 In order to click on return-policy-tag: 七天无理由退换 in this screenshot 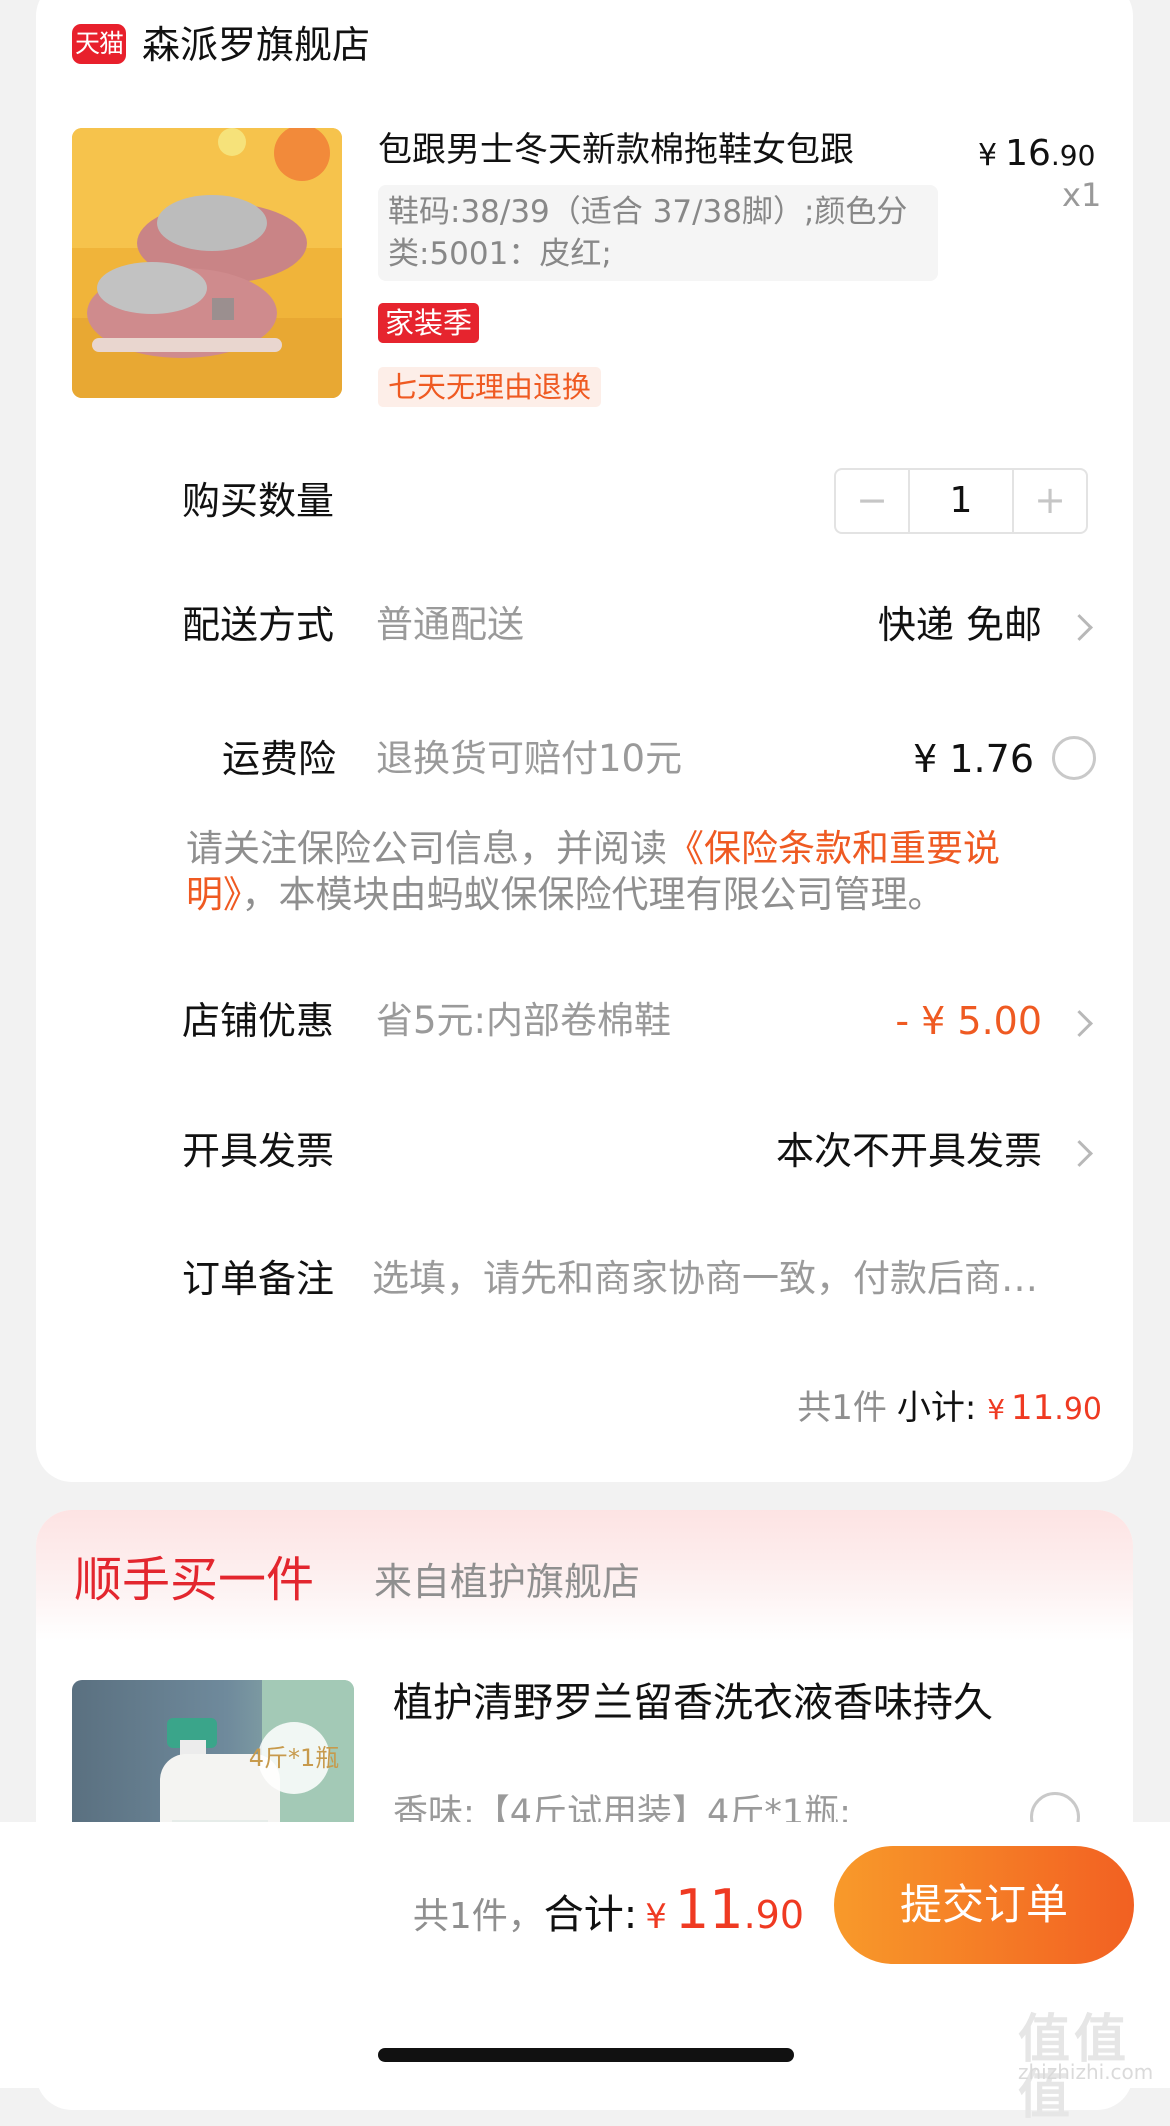, I will do `click(490, 387)`.